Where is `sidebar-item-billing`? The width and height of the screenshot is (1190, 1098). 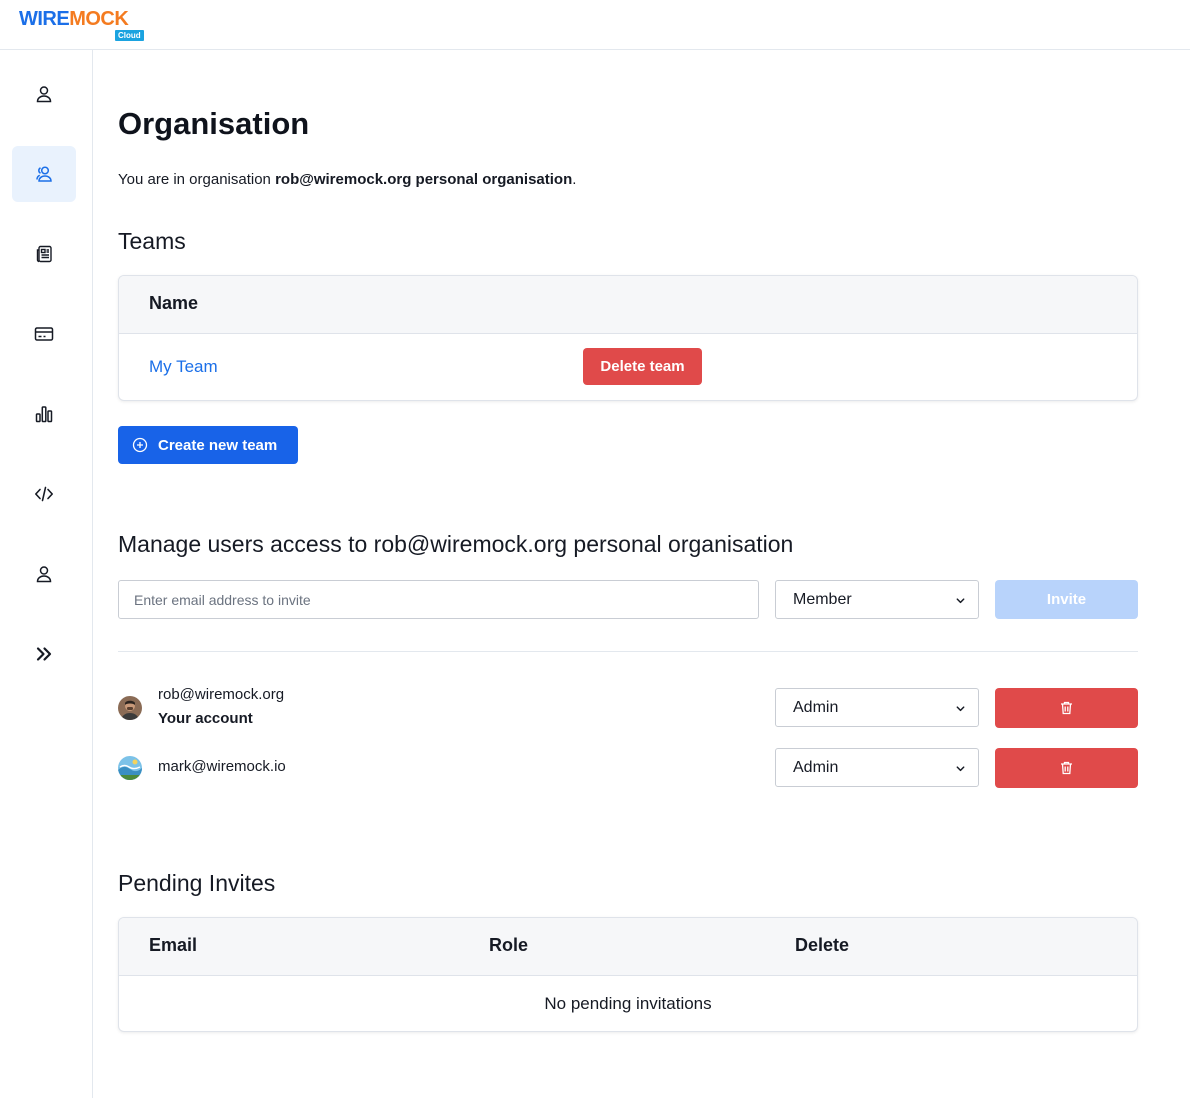 sidebar-item-billing is located at coordinates (44, 334).